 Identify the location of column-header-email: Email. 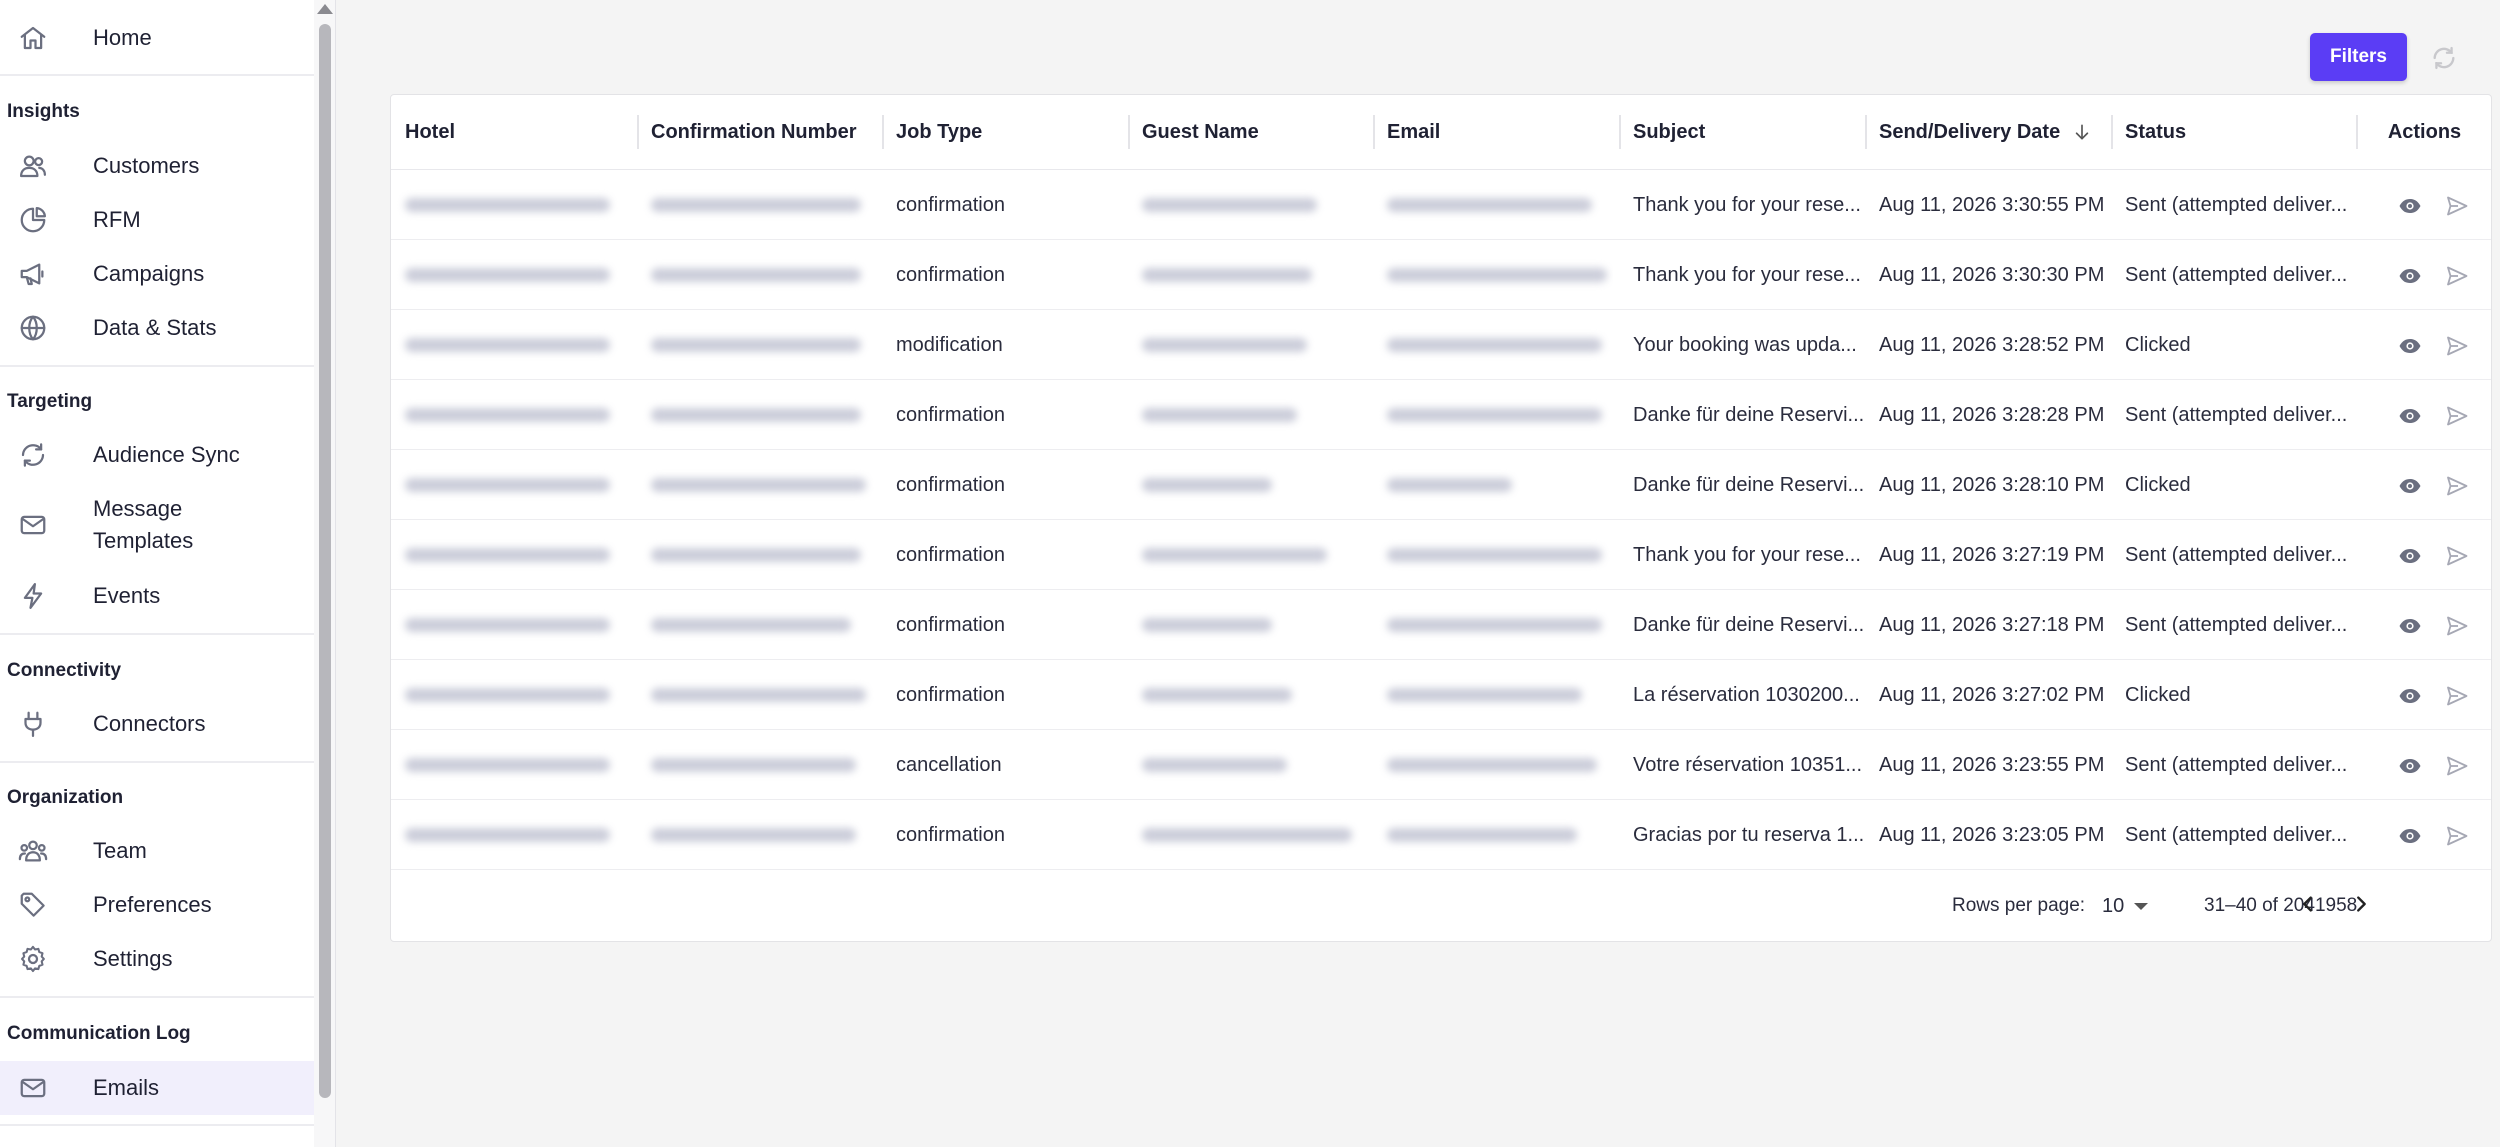
(1496, 132).